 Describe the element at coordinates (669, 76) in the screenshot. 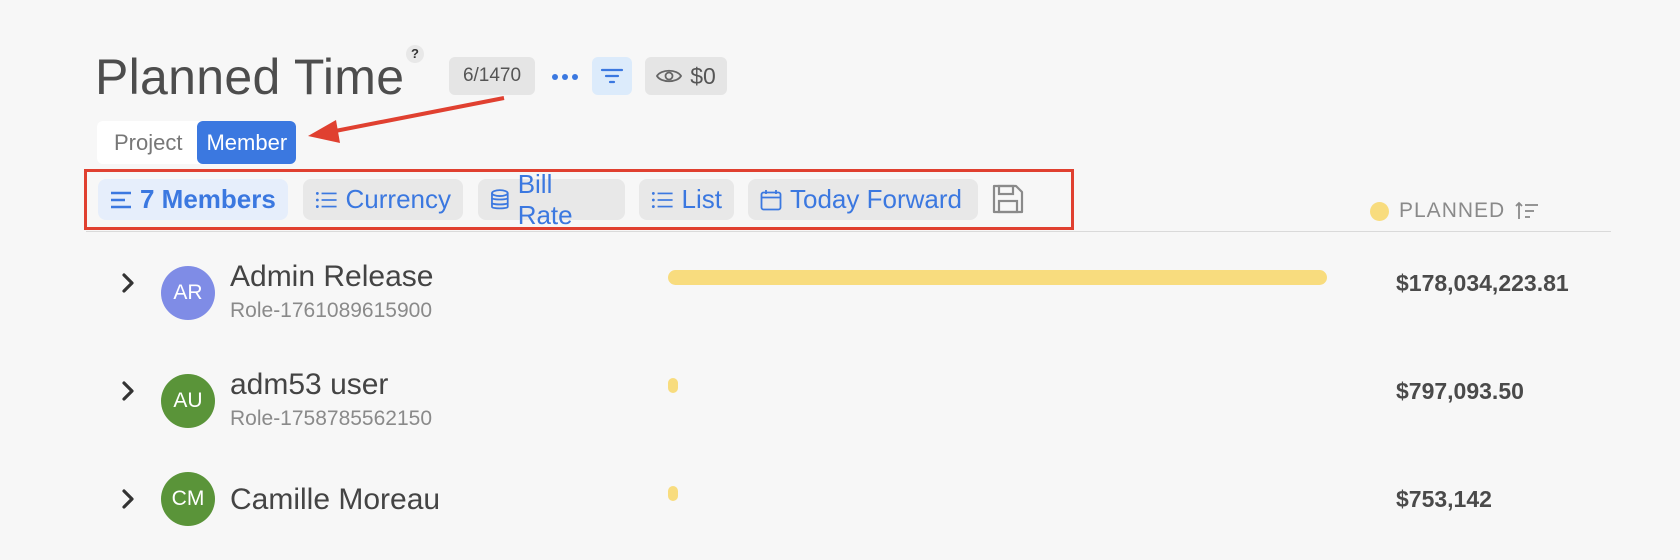

I see `eye-icon` at that location.